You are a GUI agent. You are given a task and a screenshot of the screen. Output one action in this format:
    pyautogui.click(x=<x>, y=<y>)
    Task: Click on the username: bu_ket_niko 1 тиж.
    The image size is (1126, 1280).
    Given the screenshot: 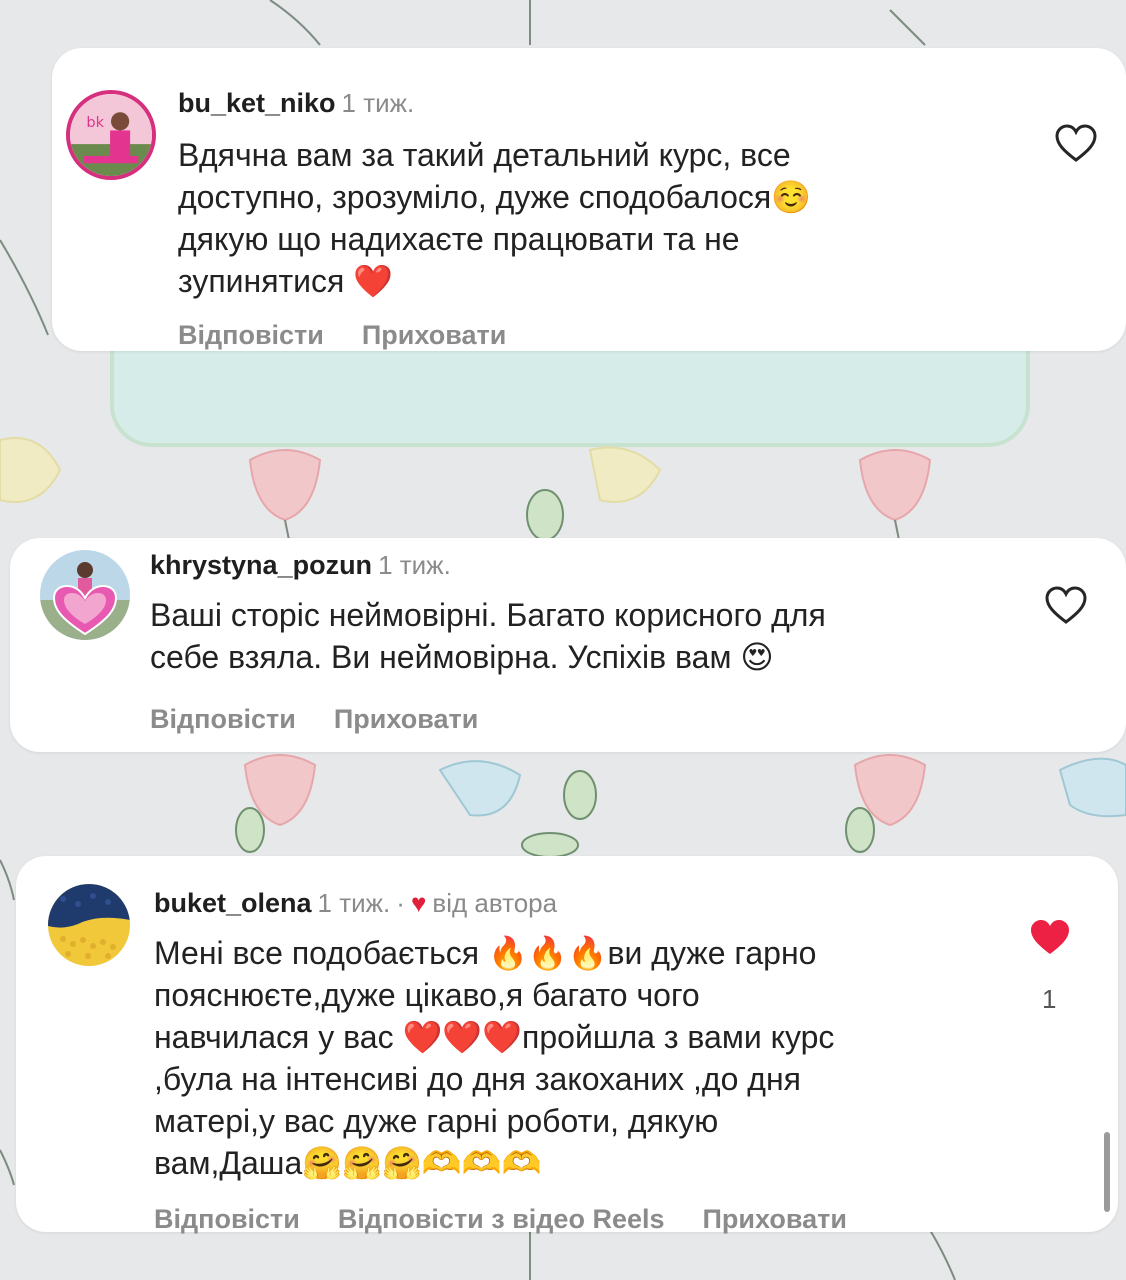 What is the action you would take?
    pyautogui.click(x=296, y=103)
    